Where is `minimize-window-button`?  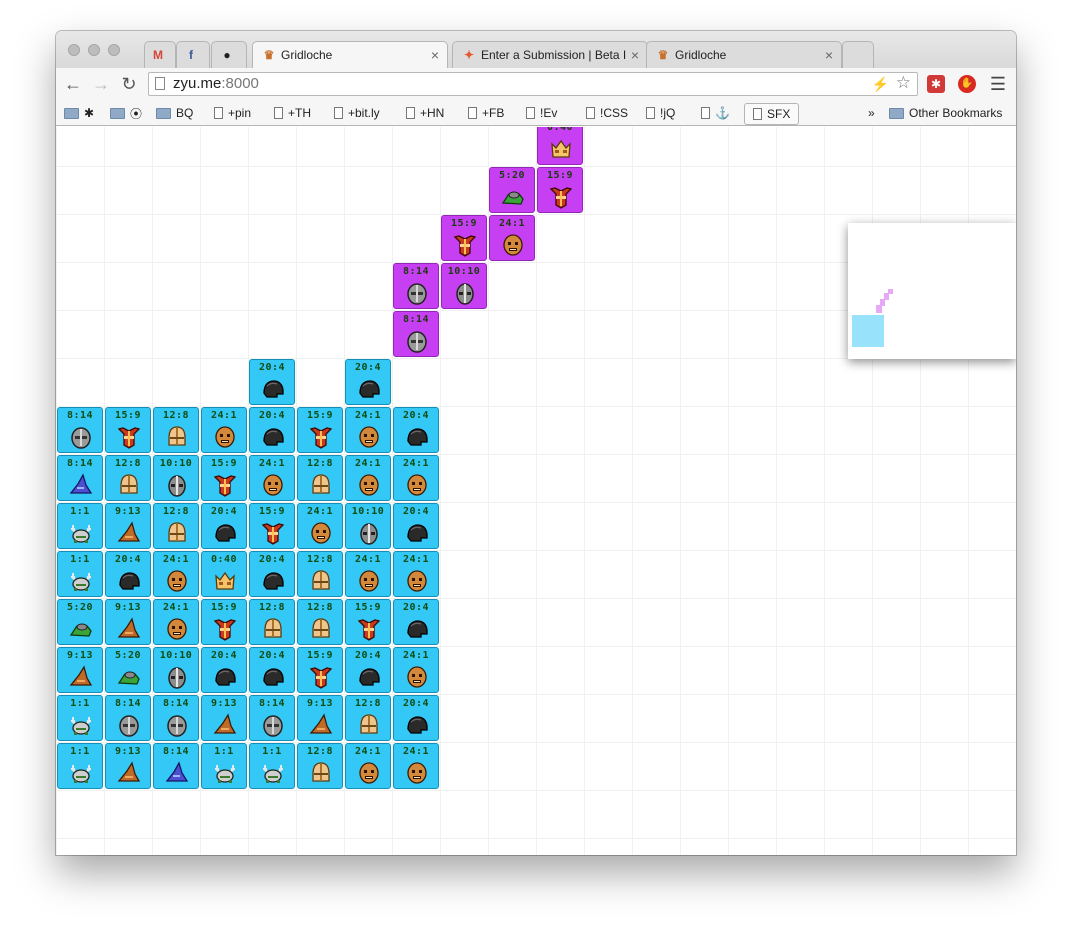 minimize-window-button is located at coordinates (94, 50).